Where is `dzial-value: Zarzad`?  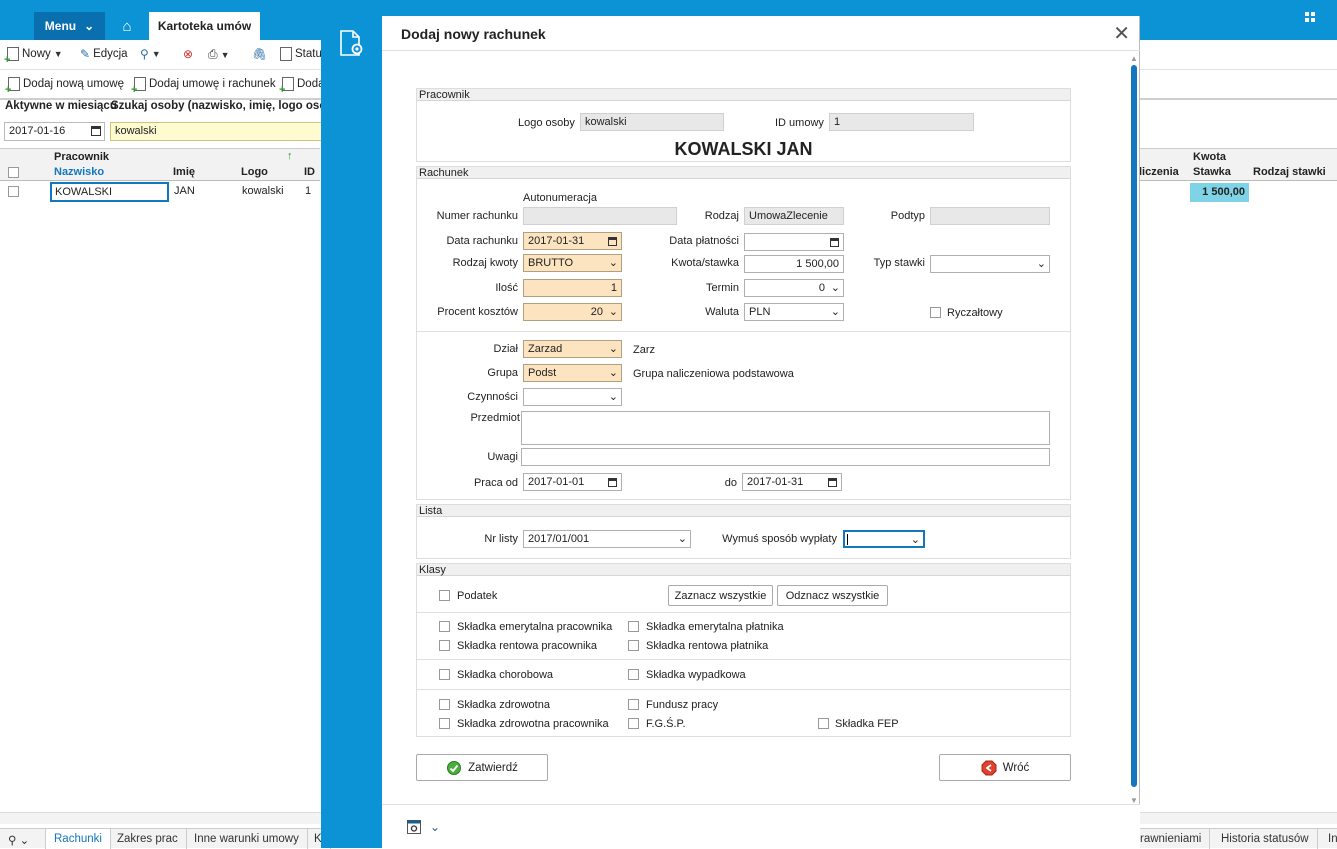 dzial-value: Zarzad is located at coordinates (545, 349).